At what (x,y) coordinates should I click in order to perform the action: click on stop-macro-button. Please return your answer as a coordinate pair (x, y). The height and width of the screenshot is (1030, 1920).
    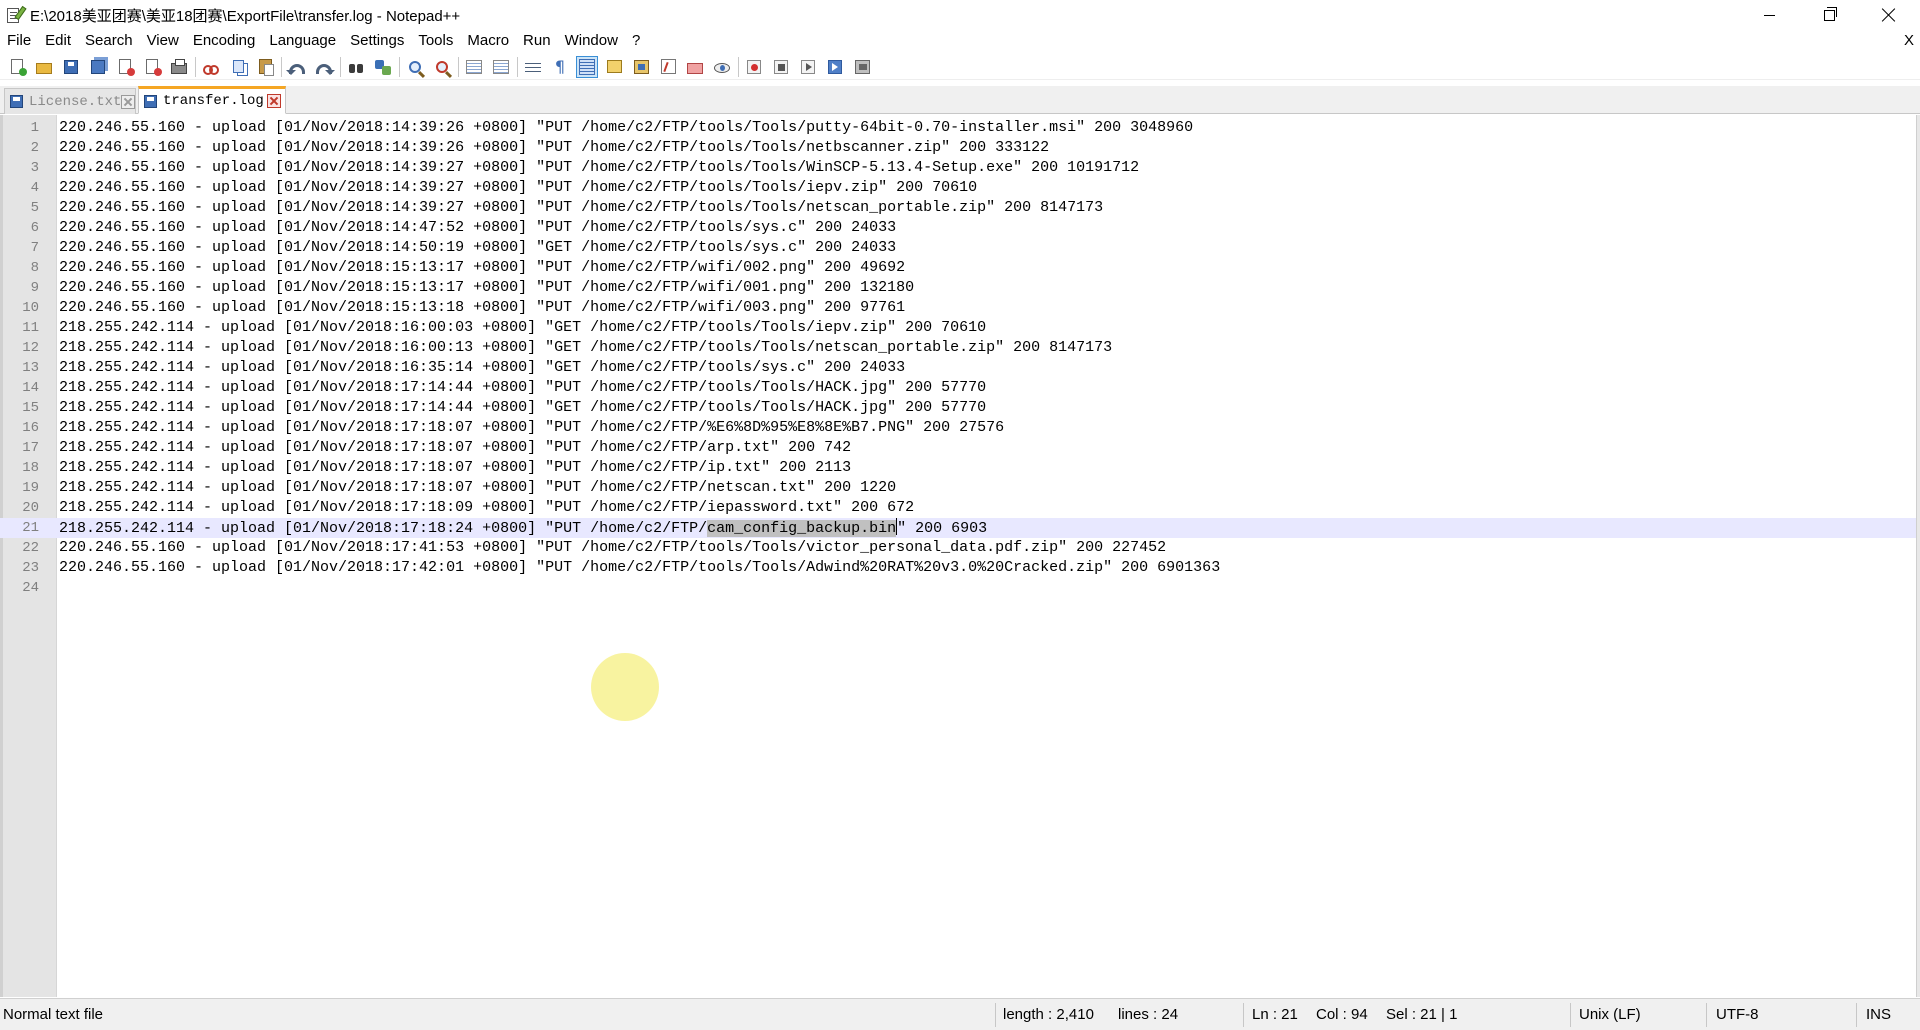
    Looking at the image, I should click on (781, 67).